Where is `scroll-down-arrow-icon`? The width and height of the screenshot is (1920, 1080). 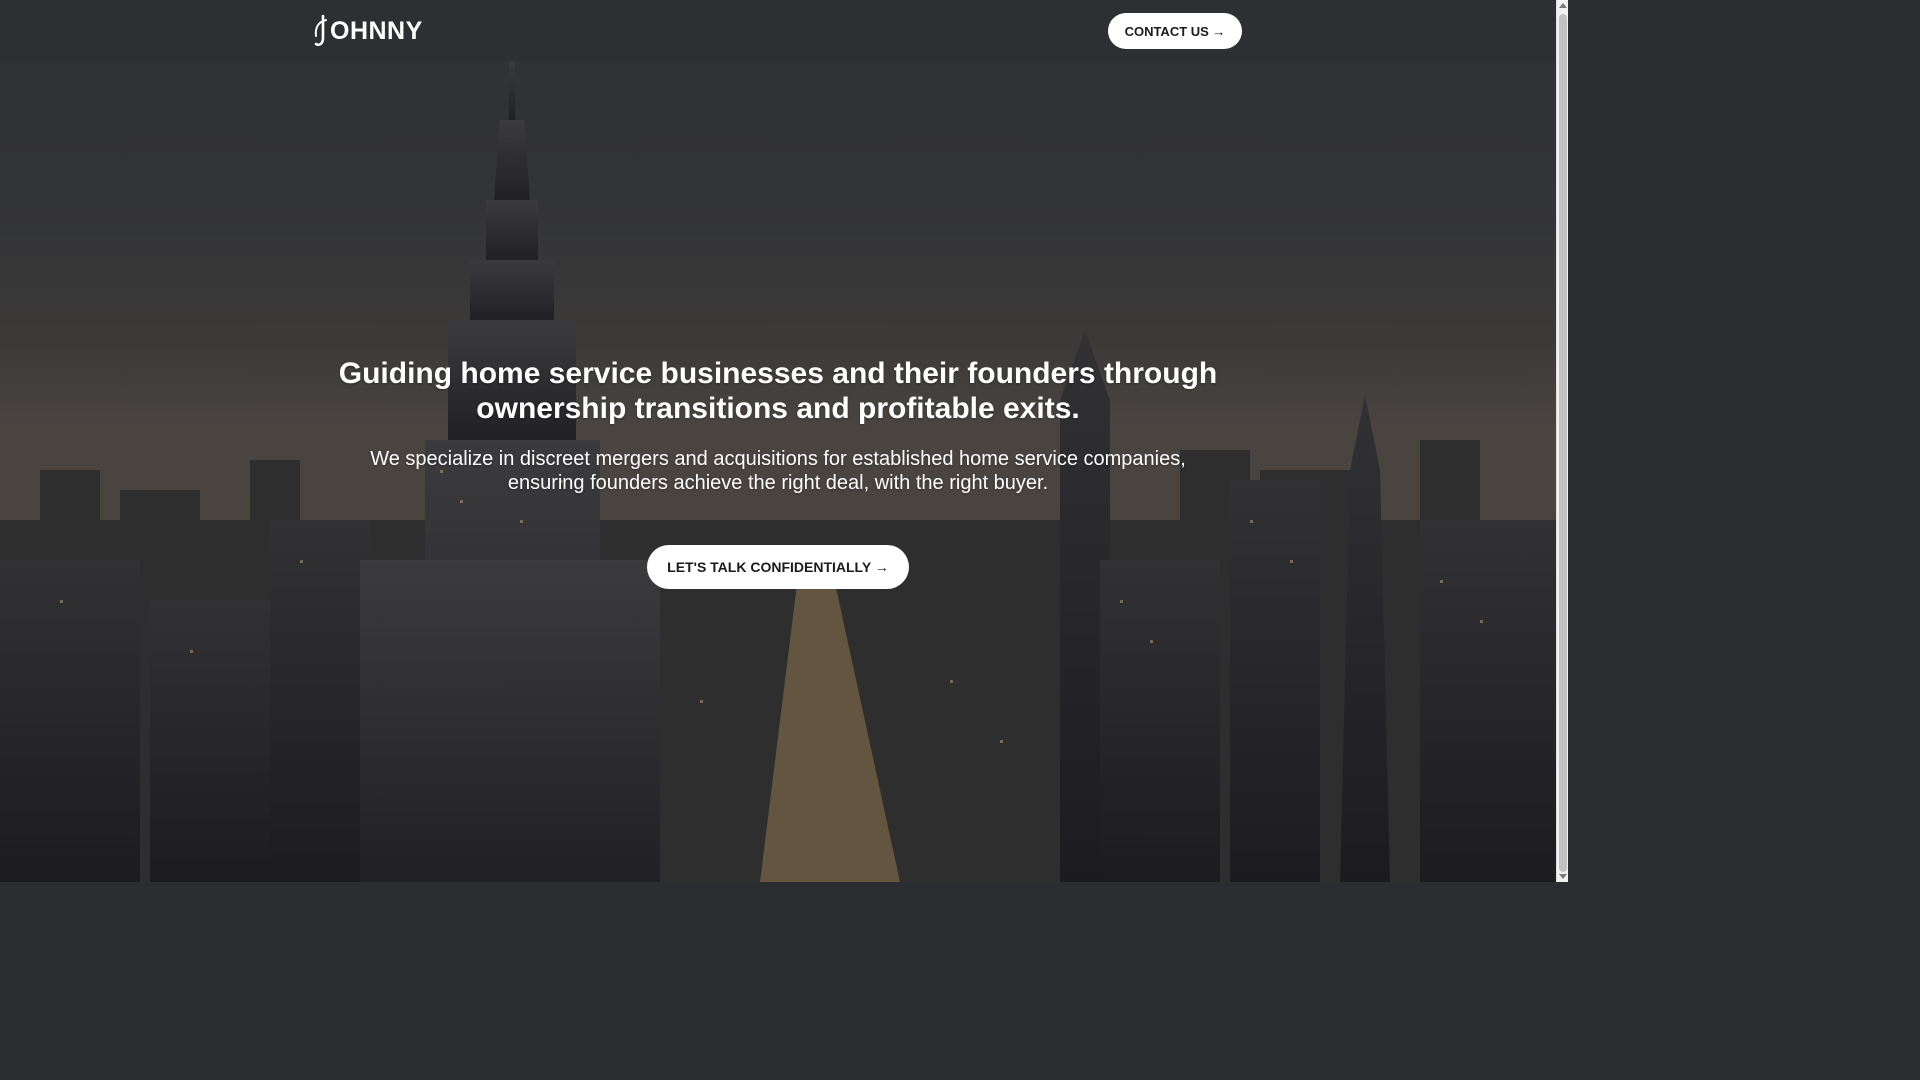
scroll-down-arrow-icon is located at coordinates (1563, 876).